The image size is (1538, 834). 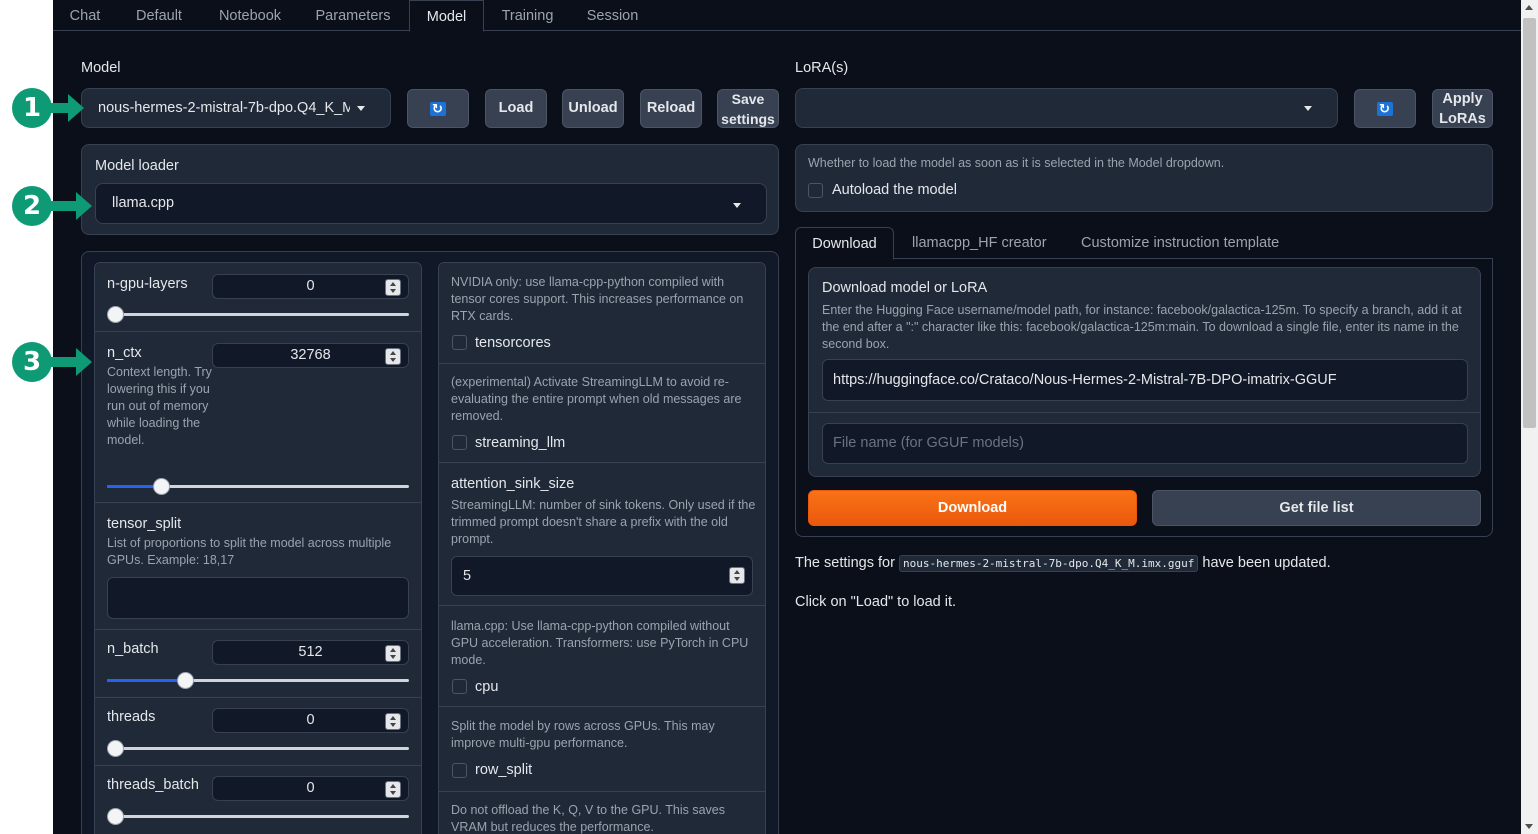 I want to click on threads-batch-input: 0, so click(x=310, y=788).